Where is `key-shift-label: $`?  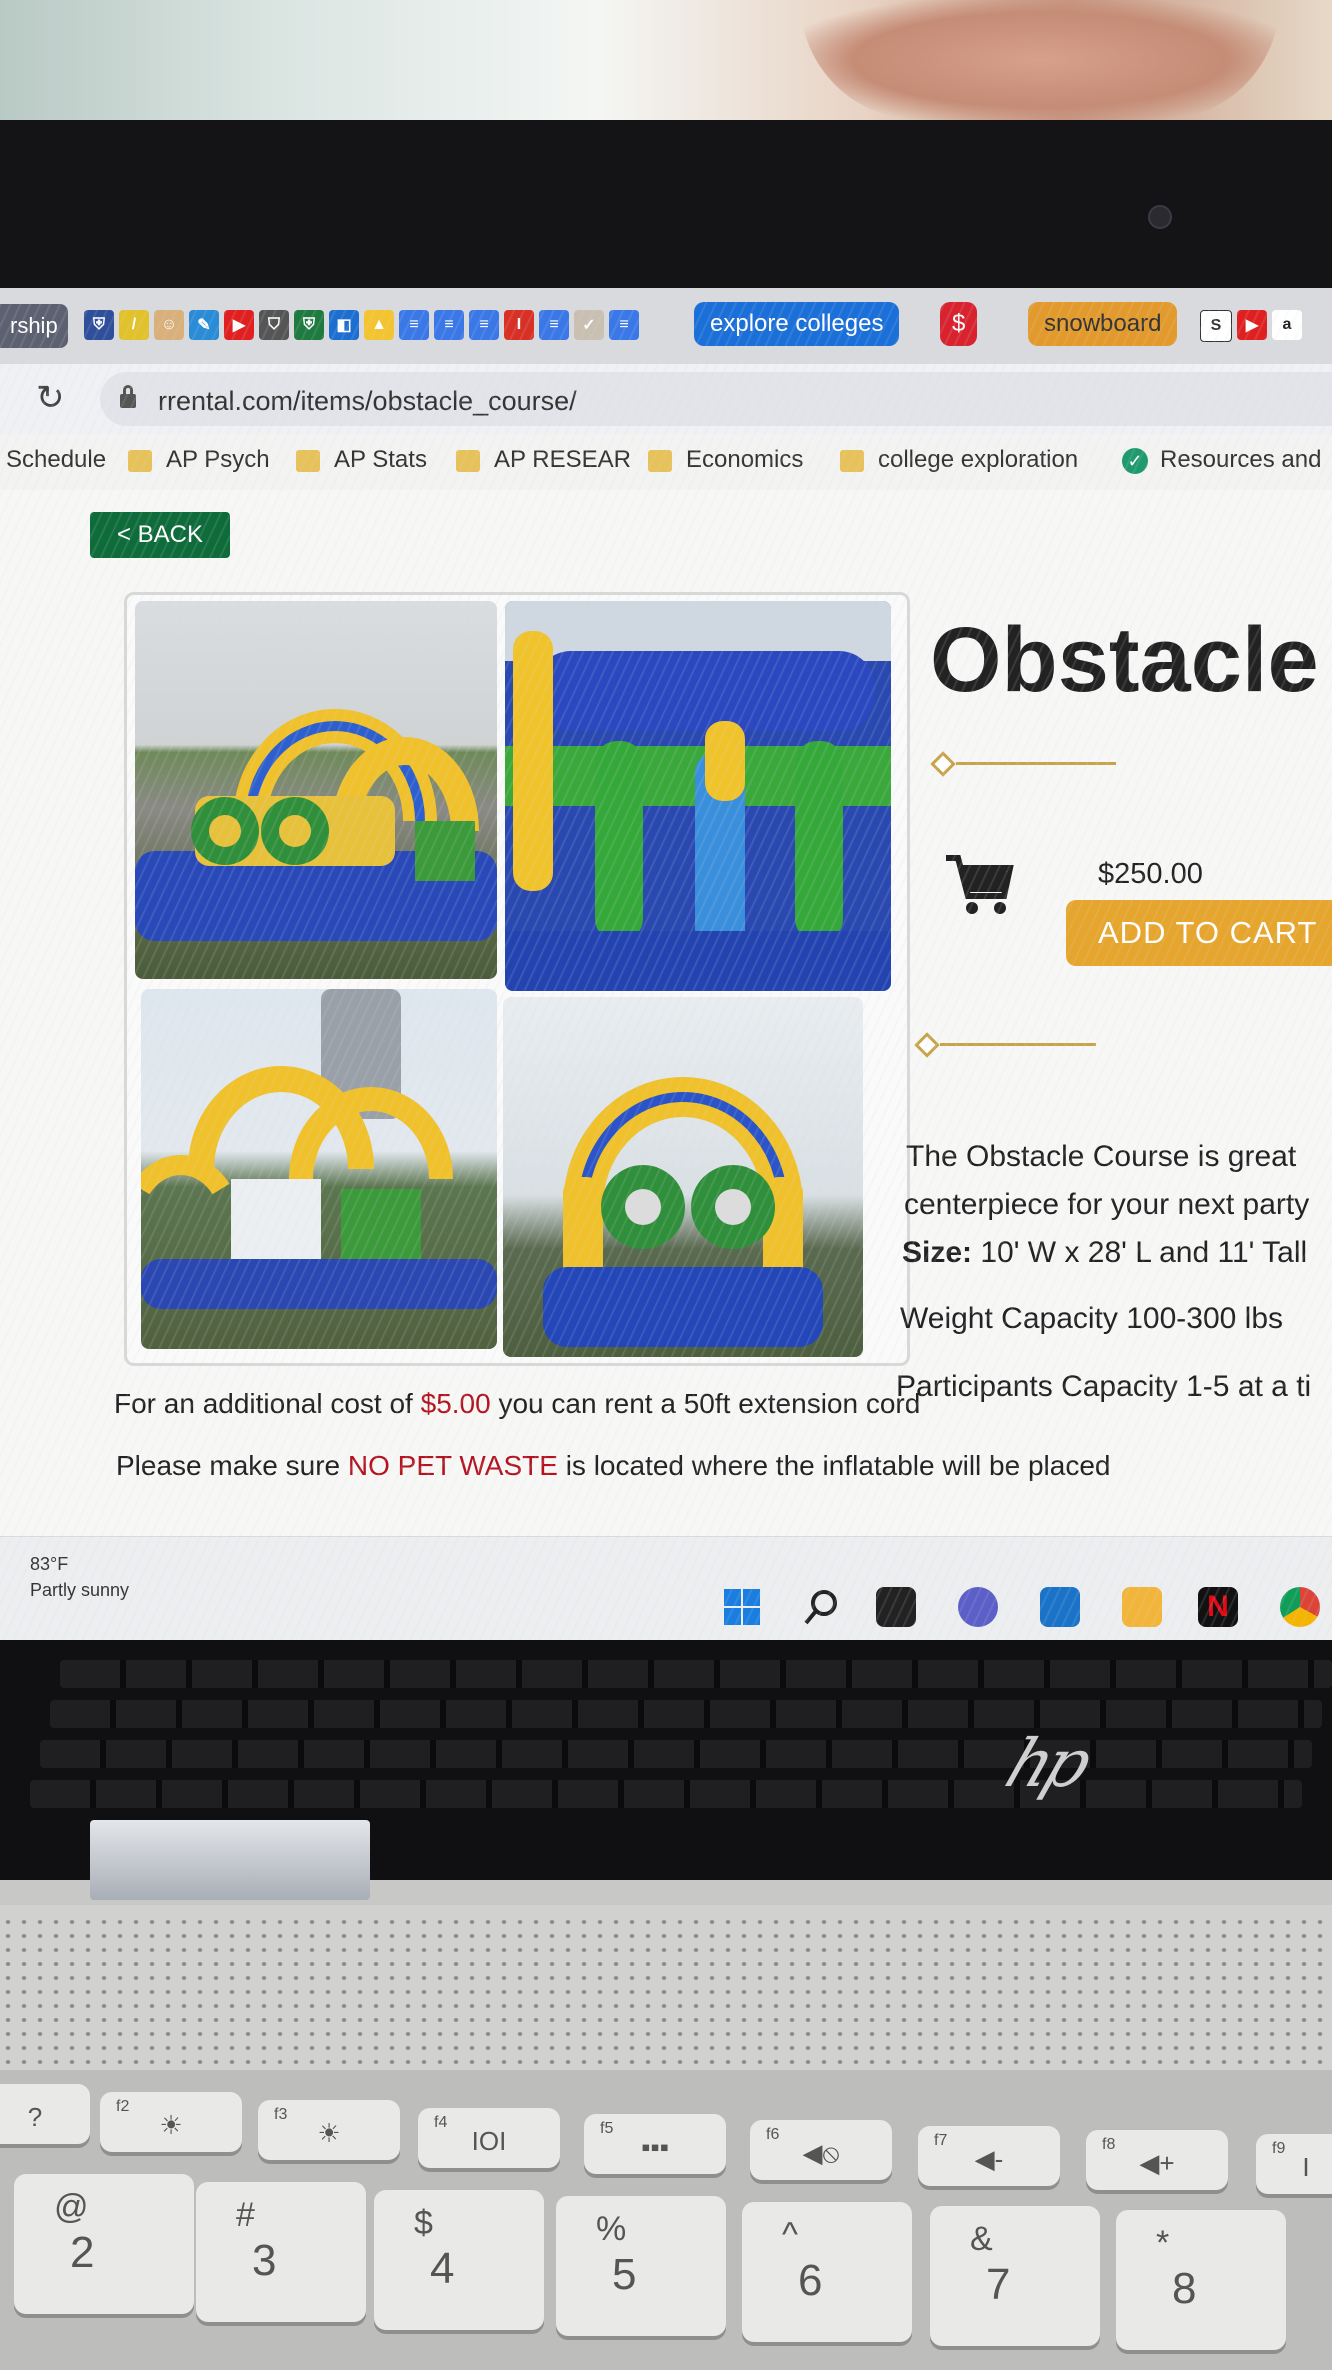
key-shift-label: $ is located at coordinates (423, 2223).